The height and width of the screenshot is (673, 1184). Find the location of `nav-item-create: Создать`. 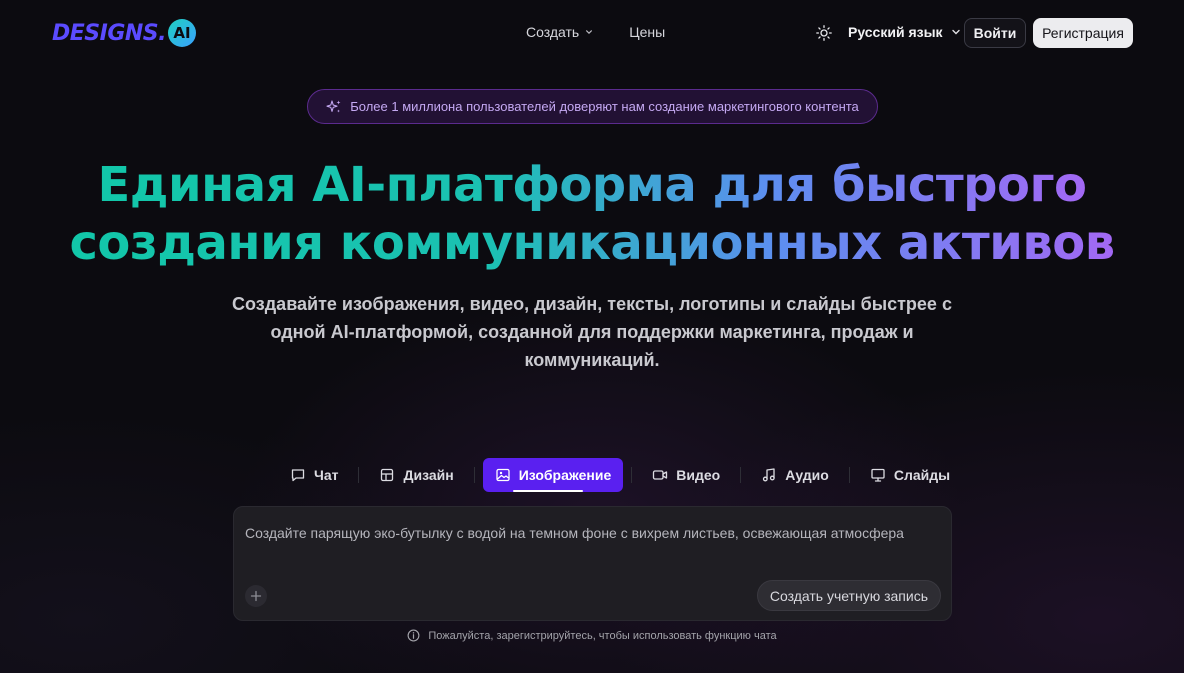

nav-item-create: Создать is located at coordinates (559, 32).